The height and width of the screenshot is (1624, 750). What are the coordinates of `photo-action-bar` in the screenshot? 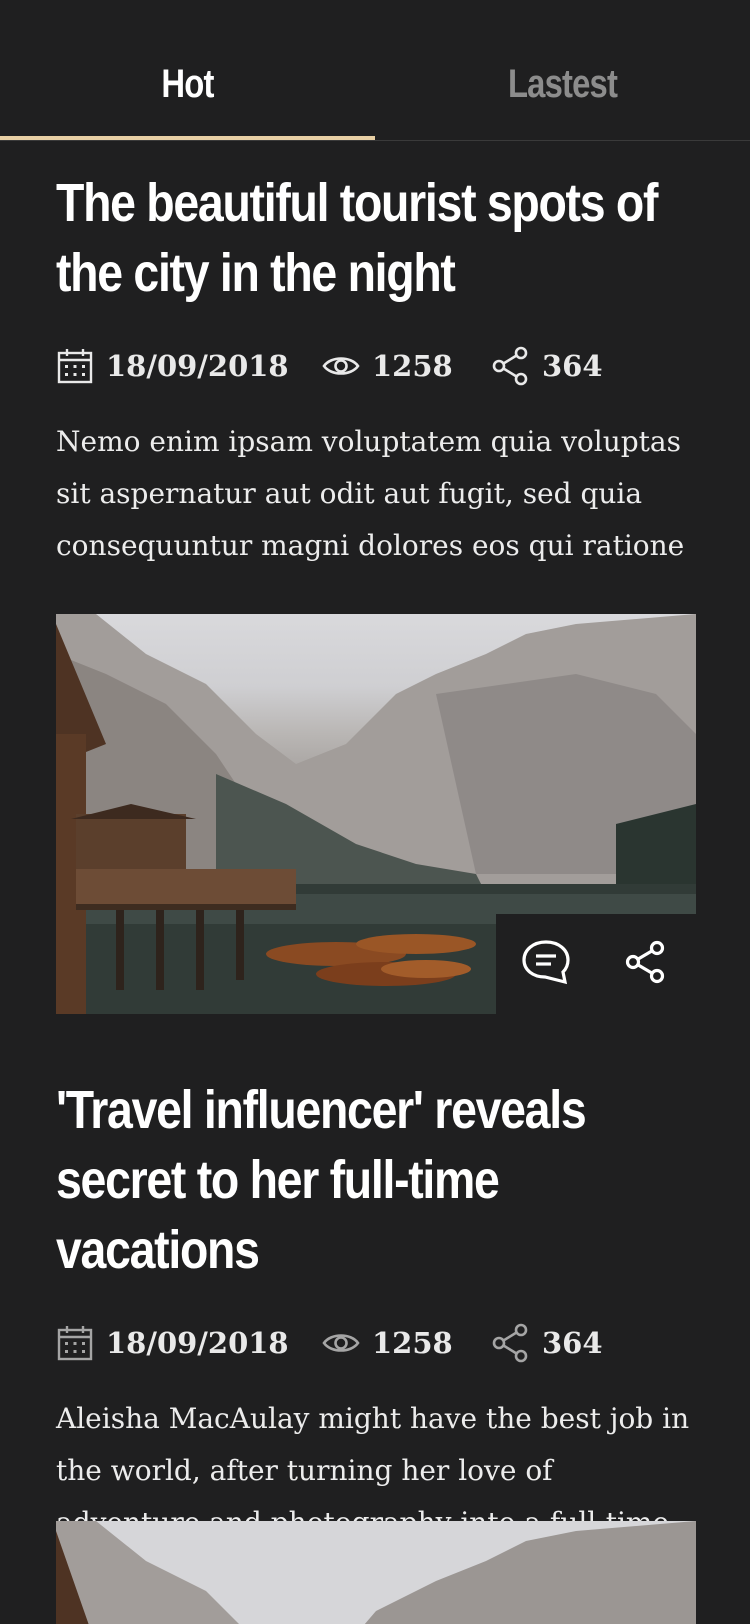 It's located at (596, 964).